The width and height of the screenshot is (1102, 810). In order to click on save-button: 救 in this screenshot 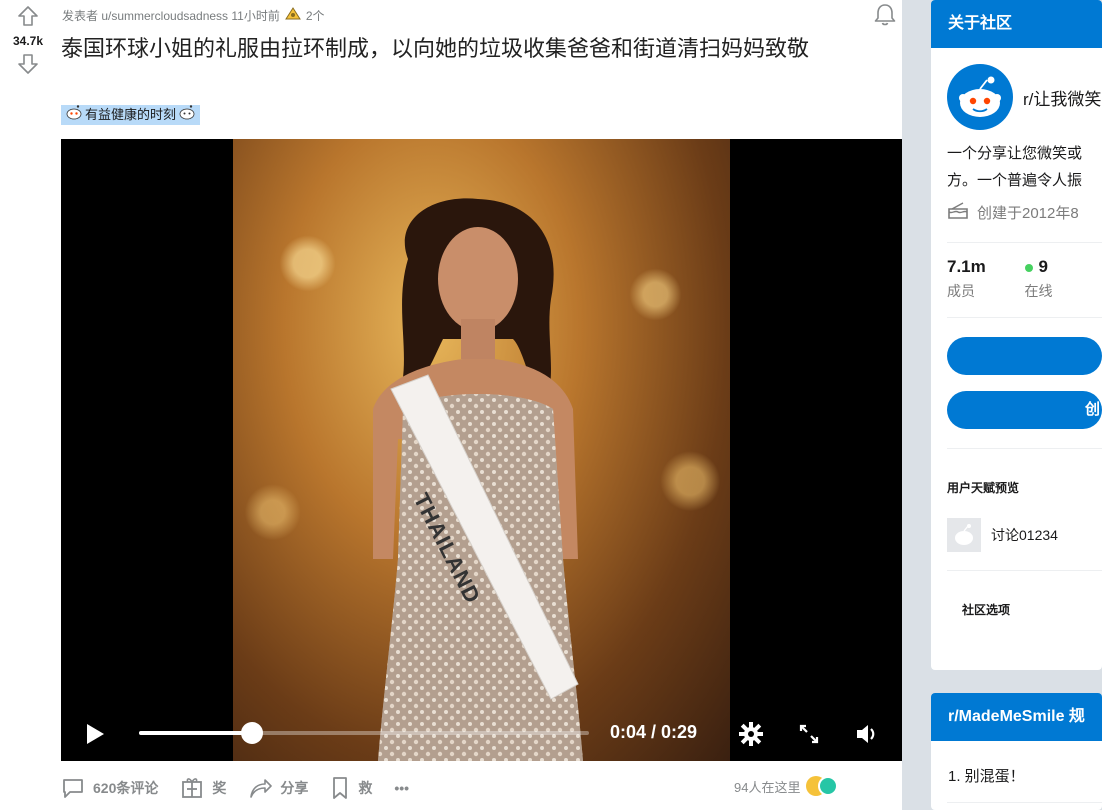, I will do `click(351, 788)`.